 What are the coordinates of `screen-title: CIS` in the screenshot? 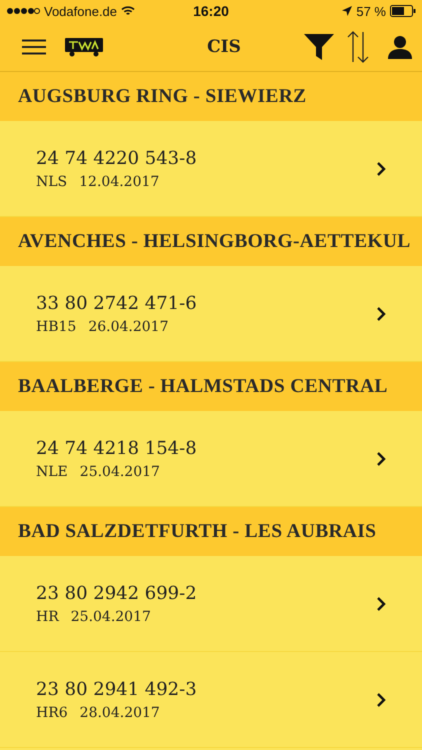 It's located at (224, 46).